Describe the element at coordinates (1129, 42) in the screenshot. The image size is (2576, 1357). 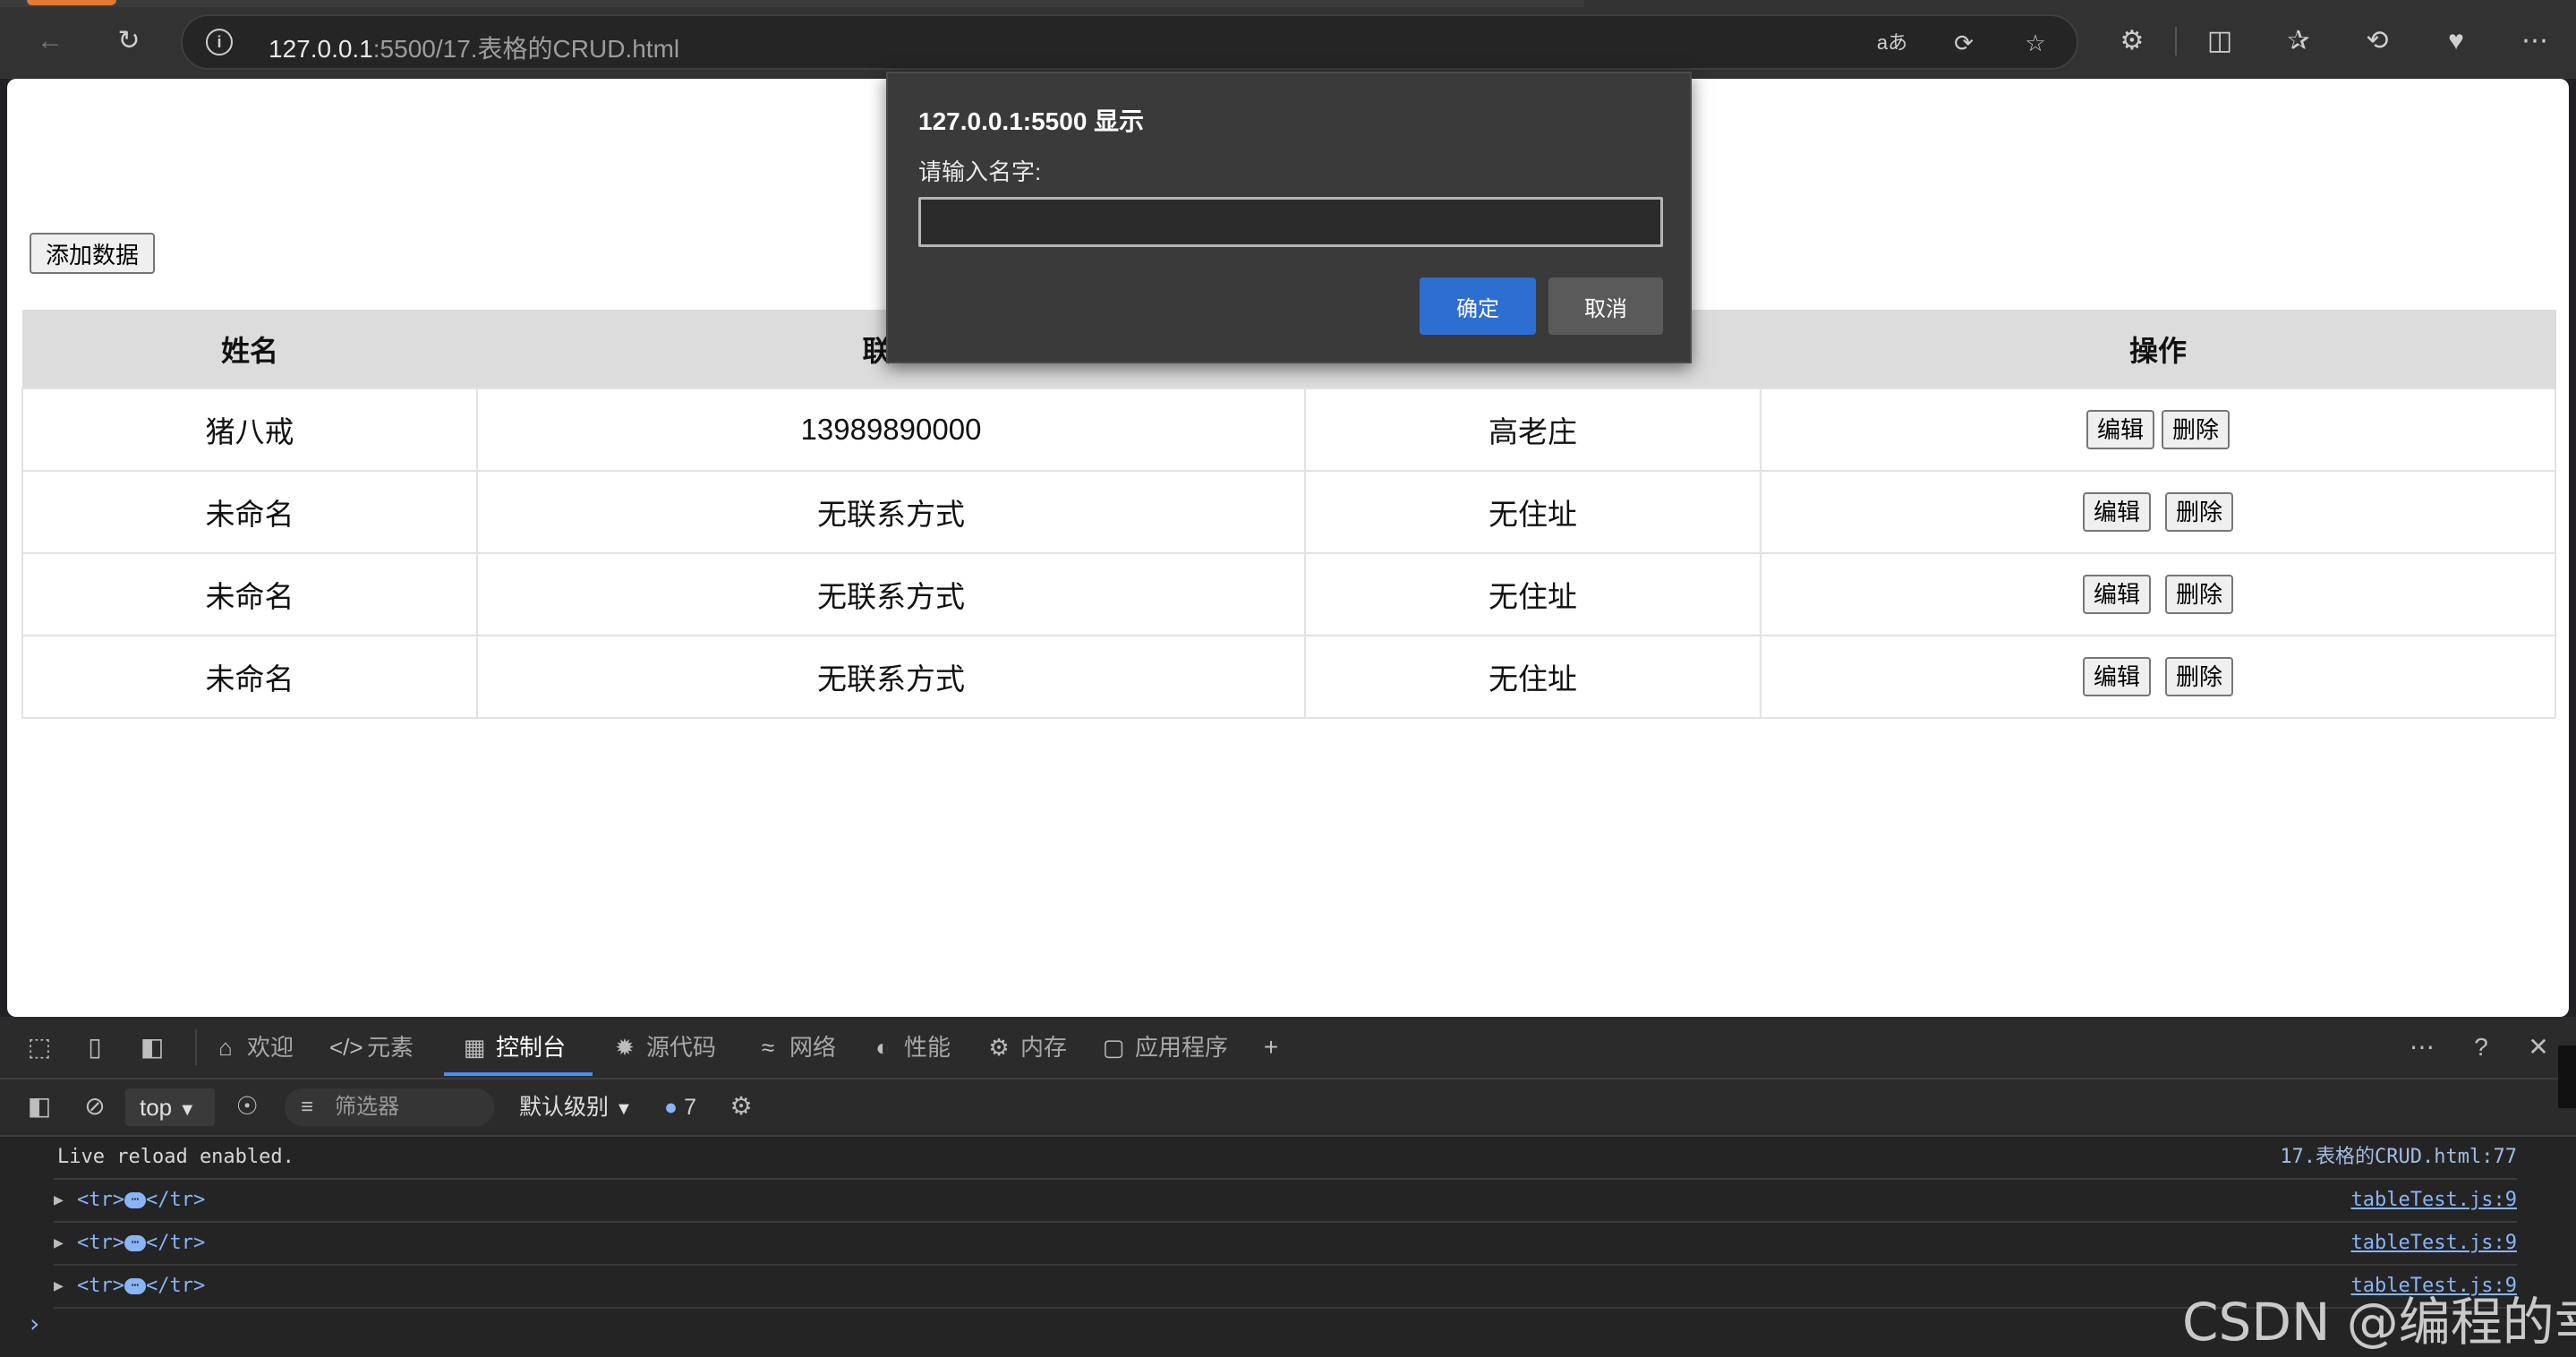
I see `address-bar: i 127.0.0.1:5500/17.表格的CRUD.html aあ ⟳ ☆` at that location.